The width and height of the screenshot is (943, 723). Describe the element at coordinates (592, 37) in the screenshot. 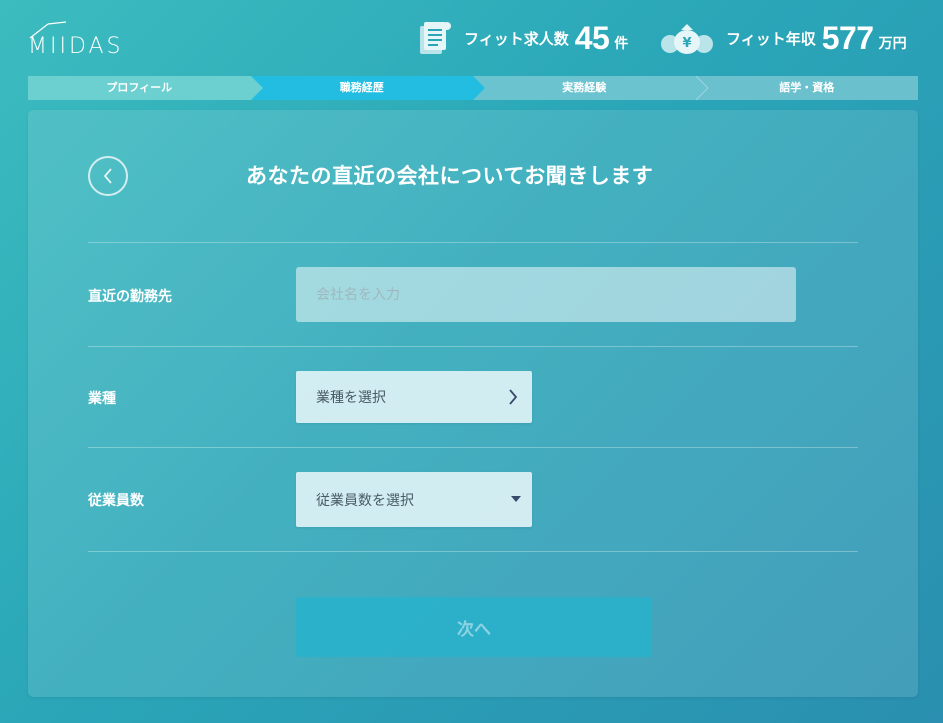

I see `fit-jobs-value: 45` at that location.